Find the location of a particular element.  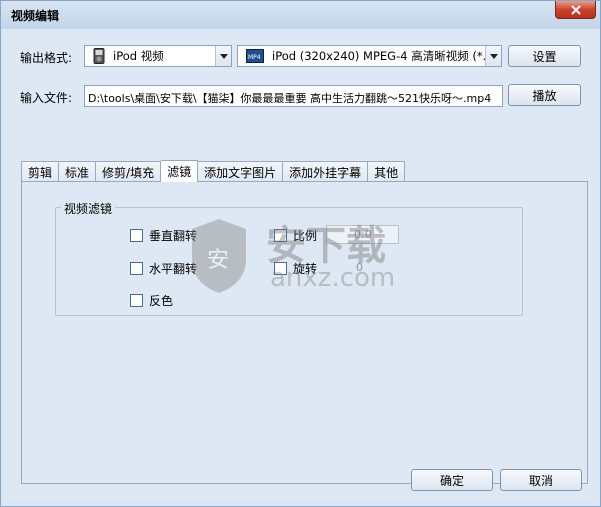

device-select: iPod 视频 is located at coordinates (158, 56).